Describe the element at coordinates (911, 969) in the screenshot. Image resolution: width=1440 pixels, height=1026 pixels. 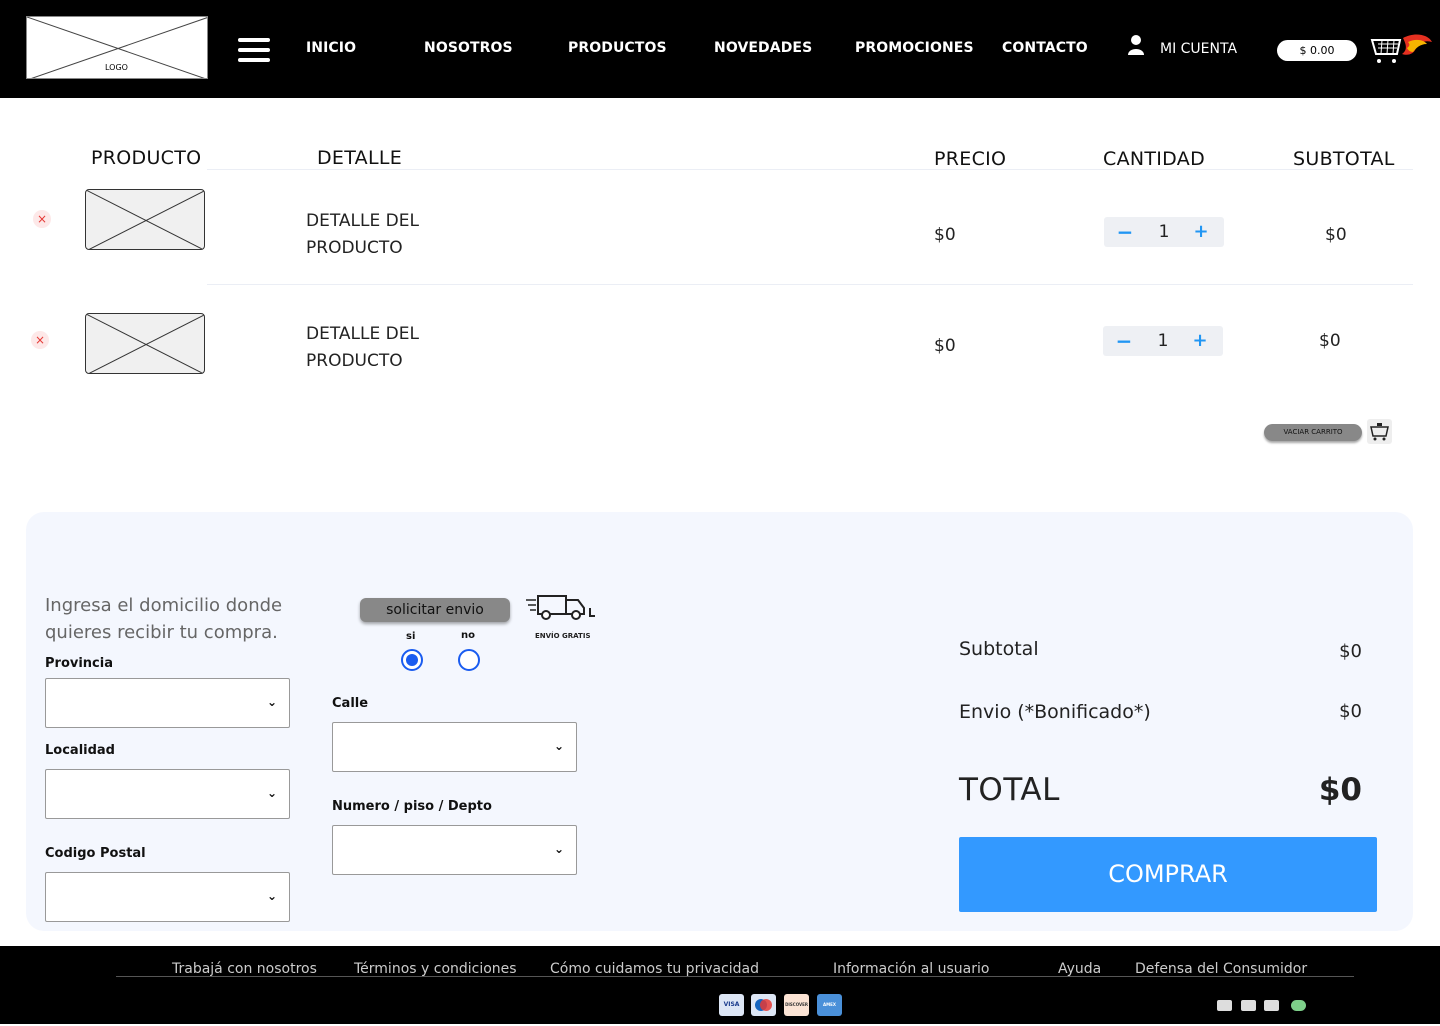
I see `footer-link-user-info: Información al usuario` at that location.